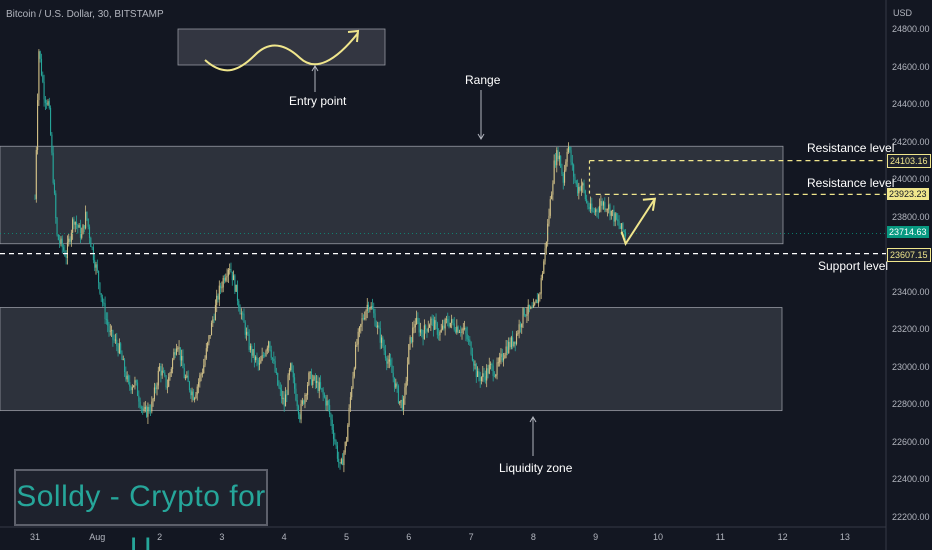 The height and width of the screenshot is (550, 932). Describe the element at coordinates (596, 537) in the screenshot. I see `x-tick-label: 9` at that location.